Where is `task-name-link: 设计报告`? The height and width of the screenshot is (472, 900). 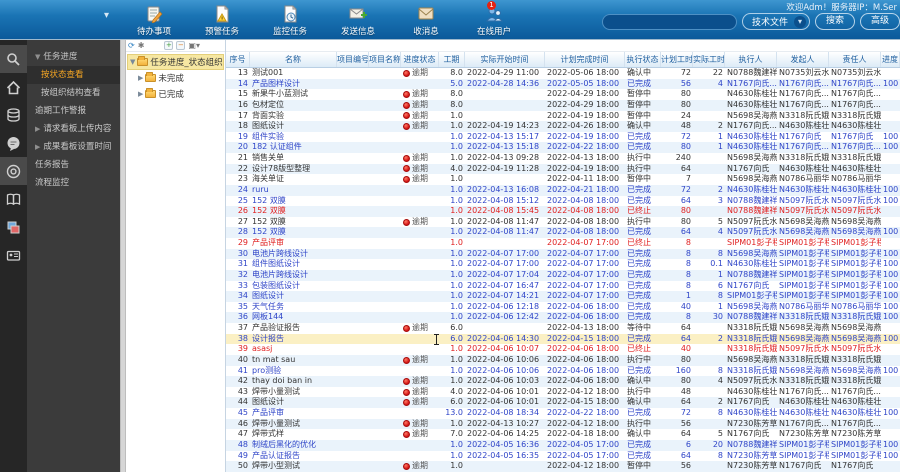 task-name-link: 设计报告 is located at coordinates (268, 338).